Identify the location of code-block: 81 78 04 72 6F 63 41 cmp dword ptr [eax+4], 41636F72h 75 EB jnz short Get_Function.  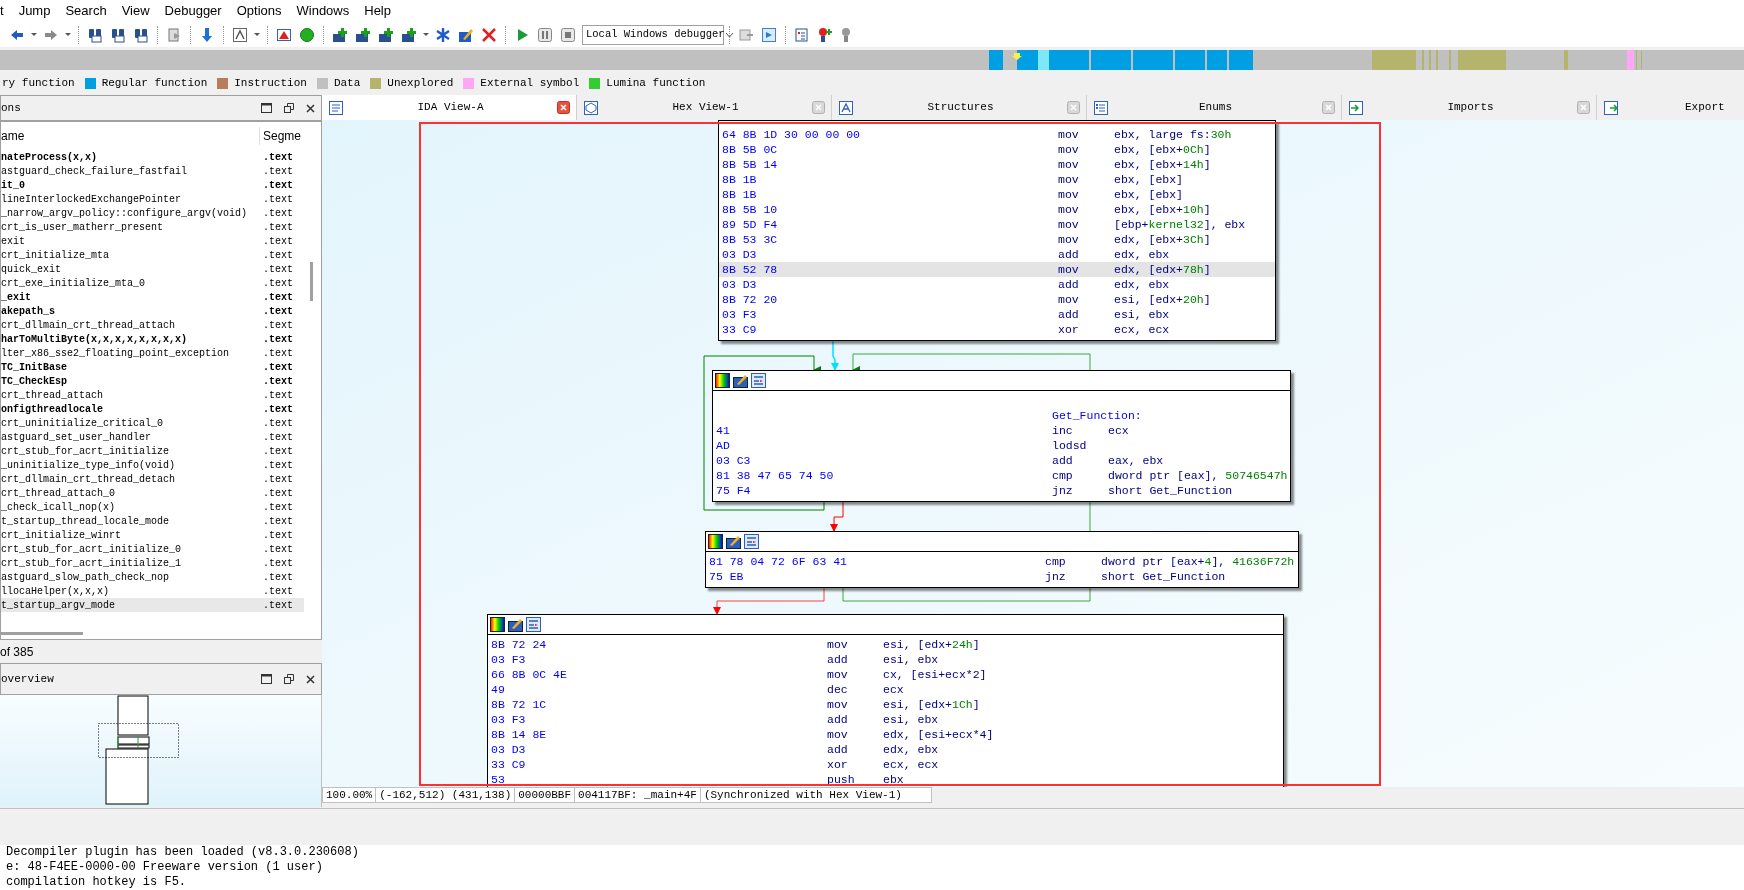
(1002, 559).